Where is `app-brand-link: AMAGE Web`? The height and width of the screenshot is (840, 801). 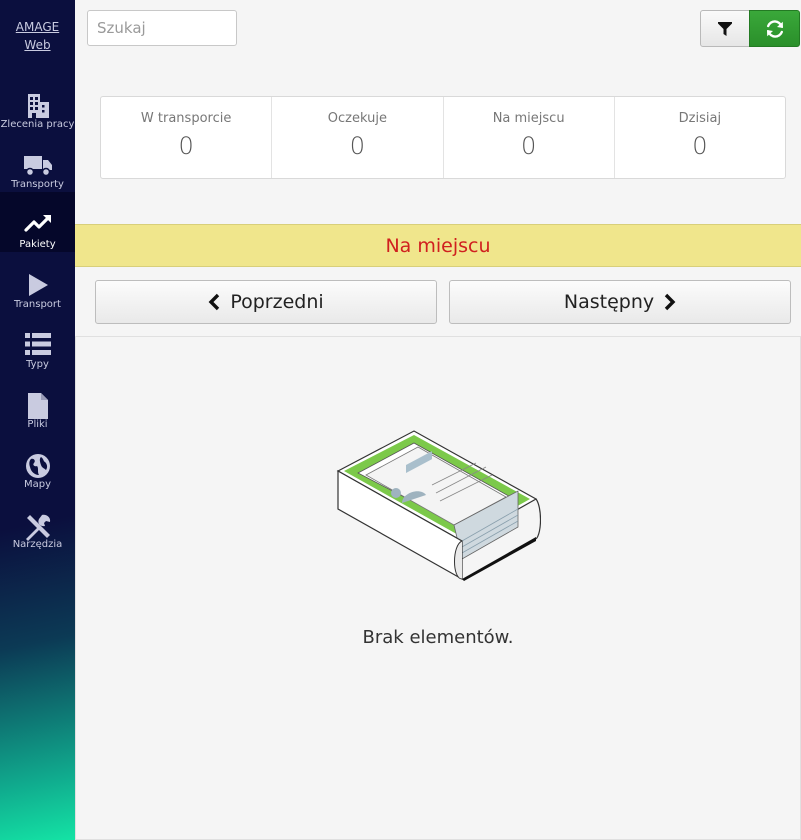 app-brand-link: AMAGE Web is located at coordinates (37, 36).